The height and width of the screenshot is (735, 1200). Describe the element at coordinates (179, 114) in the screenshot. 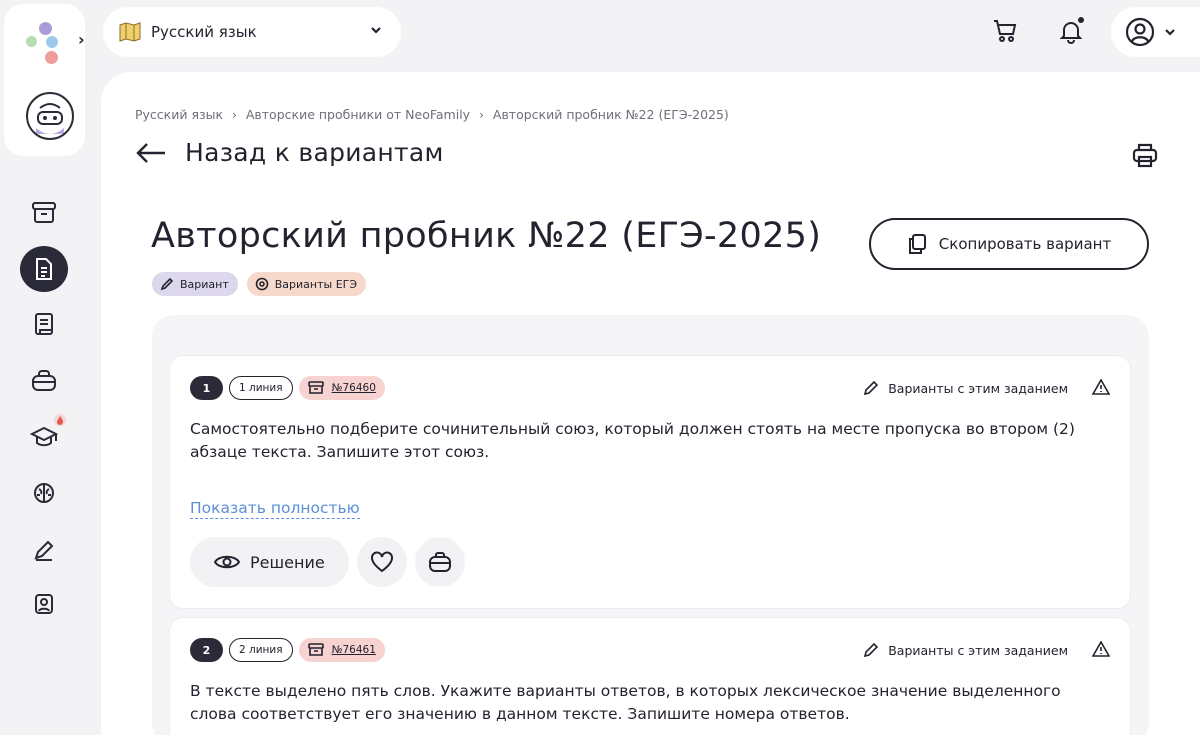

I see `breadcrumb-item: Русский язык` at that location.